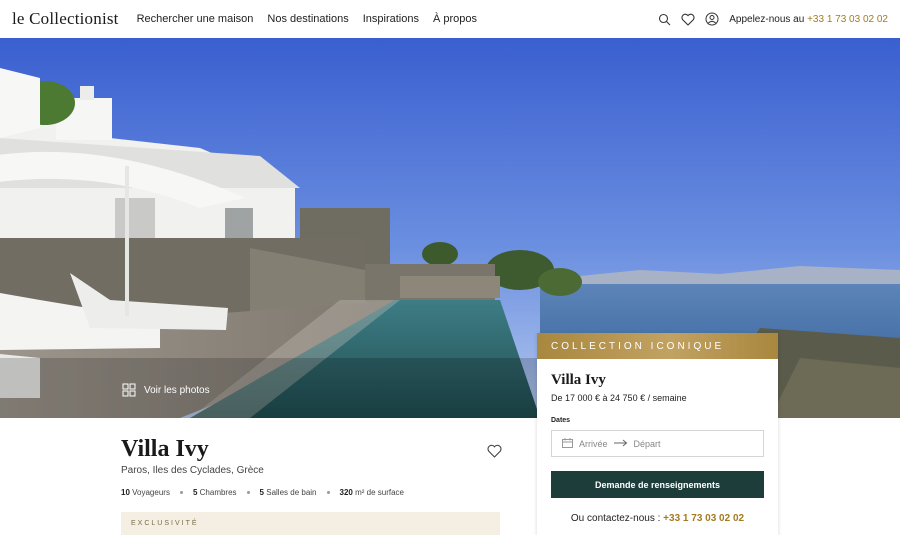 The height and width of the screenshot is (535, 900). Describe the element at coordinates (703, 518) in the screenshot. I see `card-phone-number: +33 1 73 03 02 02` at that location.